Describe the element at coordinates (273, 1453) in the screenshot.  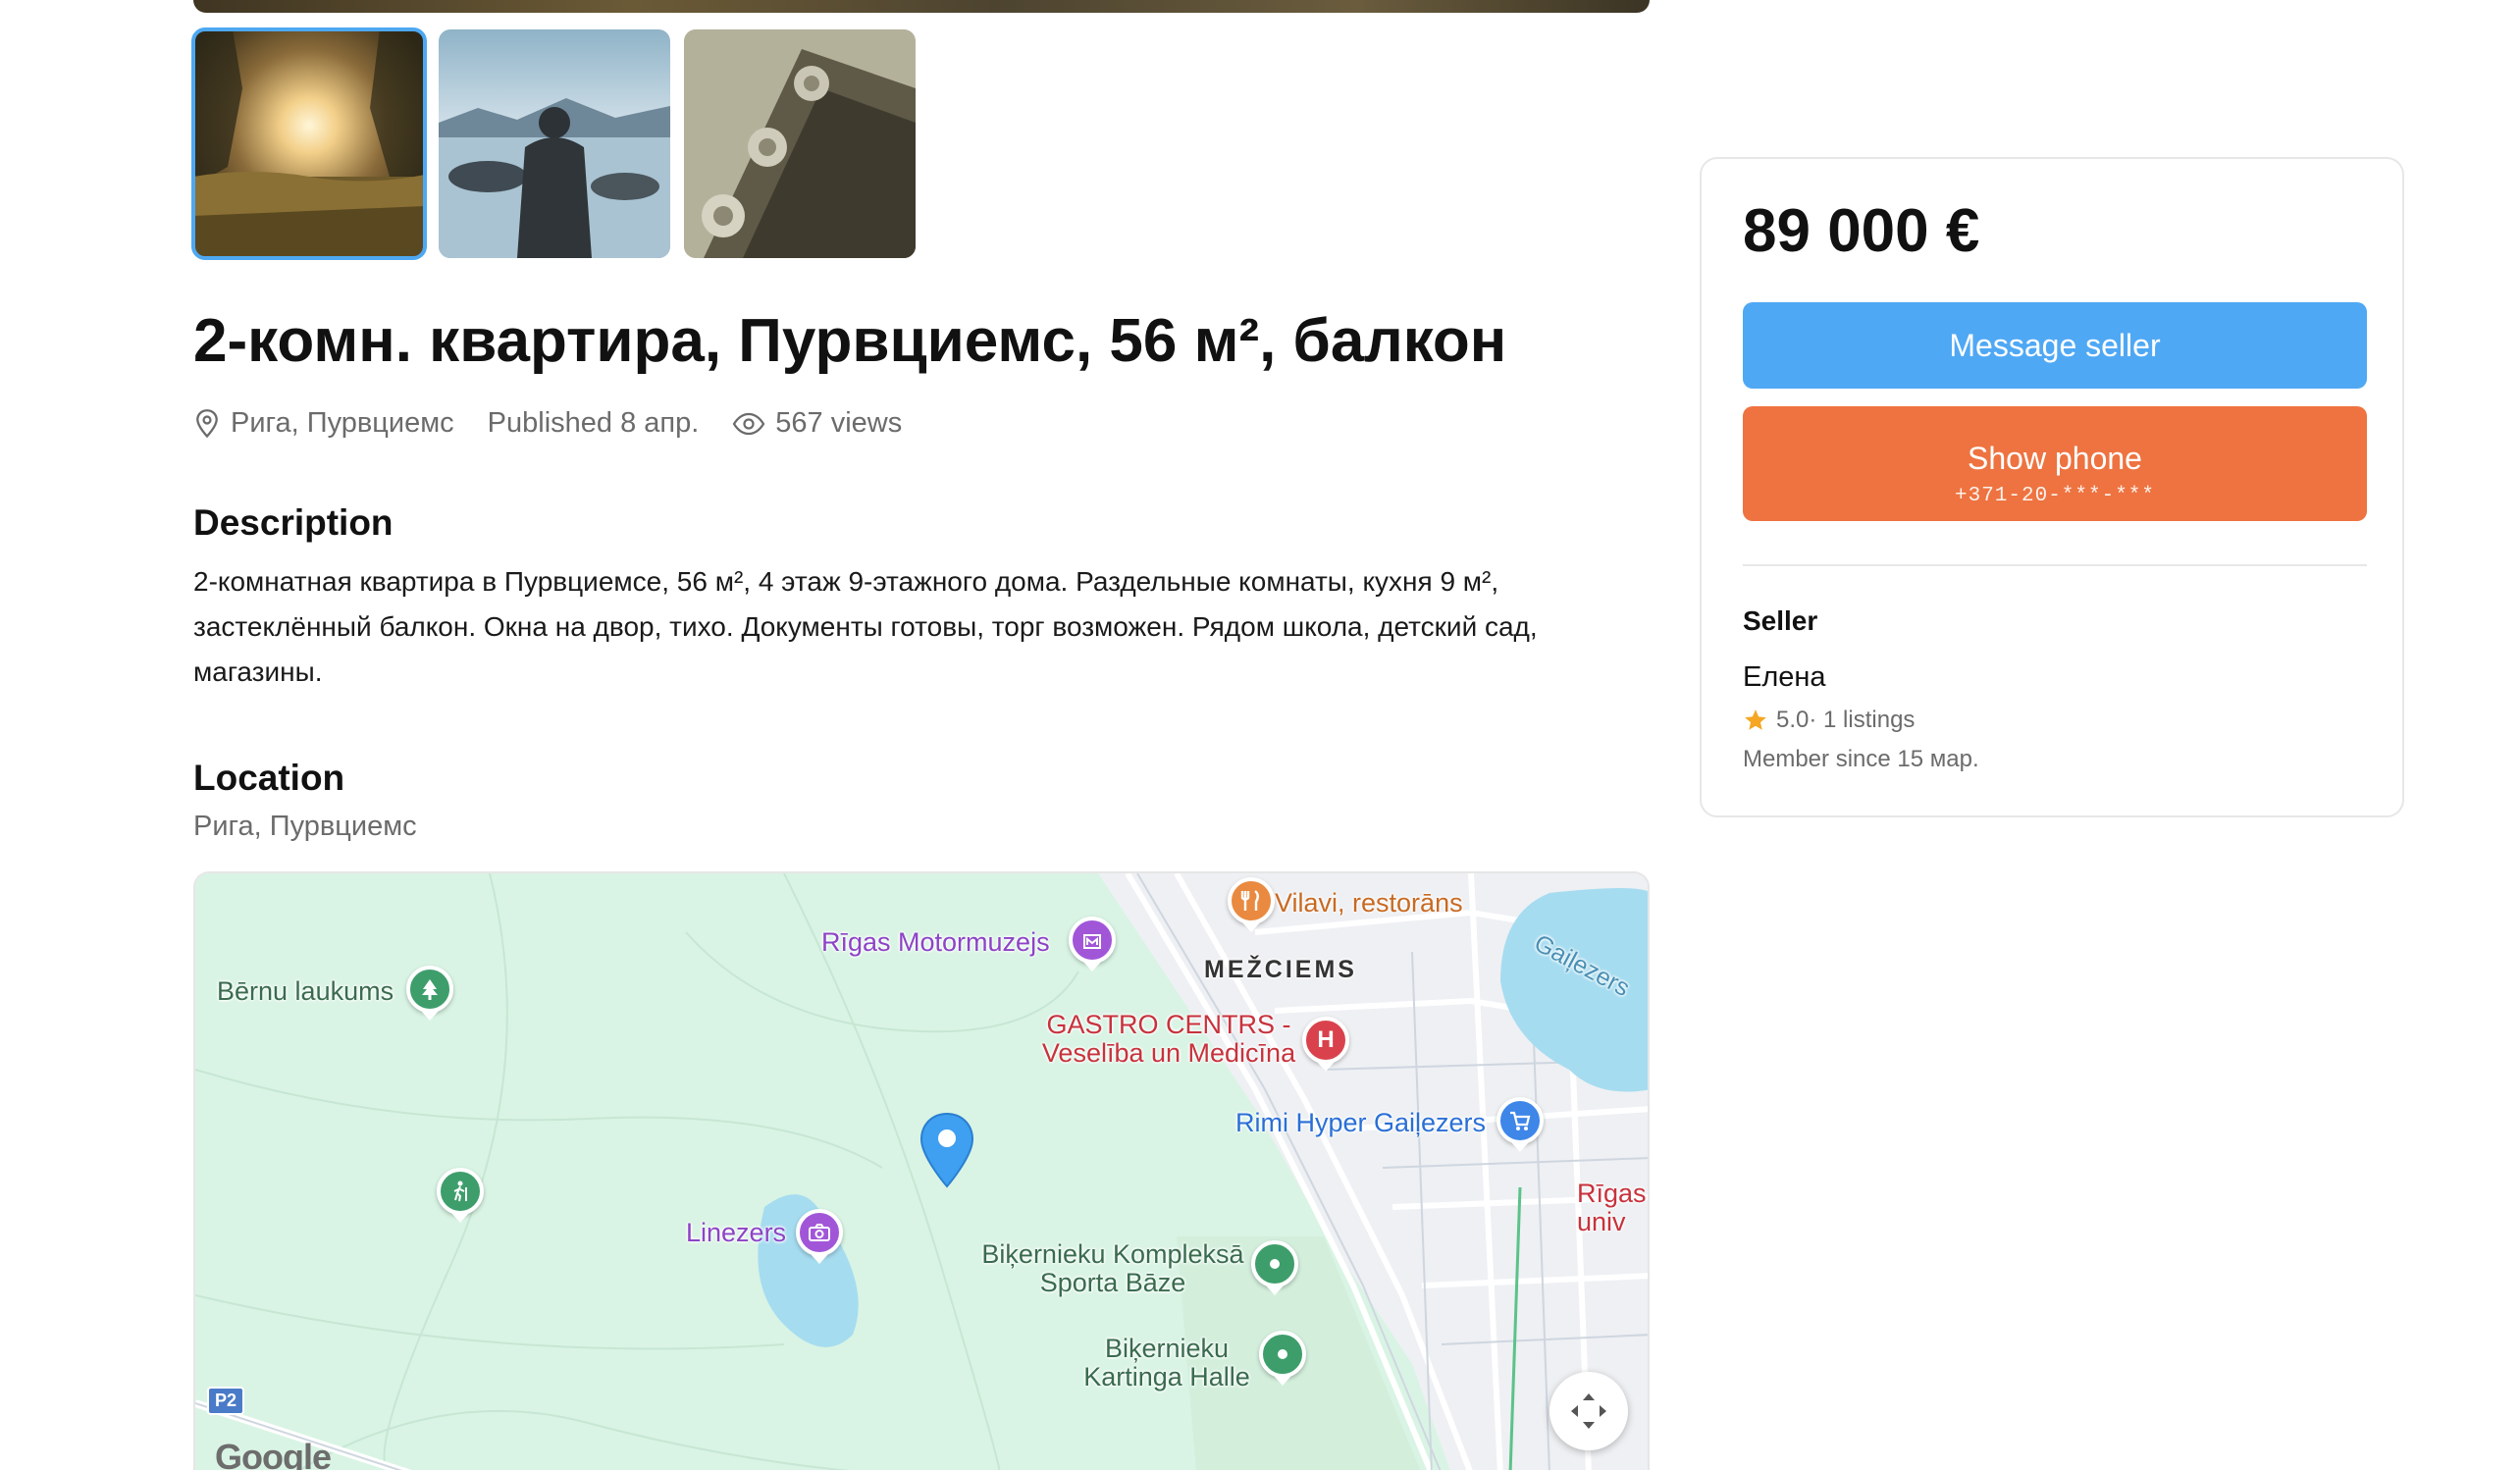
I see `google-logo: Google` at that location.